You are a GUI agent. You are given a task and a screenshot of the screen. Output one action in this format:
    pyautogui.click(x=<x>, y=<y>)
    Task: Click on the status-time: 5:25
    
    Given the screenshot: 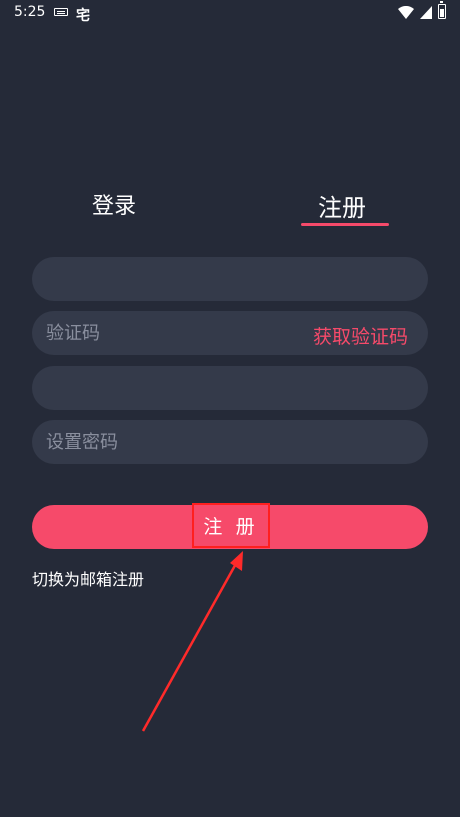 What is the action you would take?
    pyautogui.click(x=30, y=12)
    